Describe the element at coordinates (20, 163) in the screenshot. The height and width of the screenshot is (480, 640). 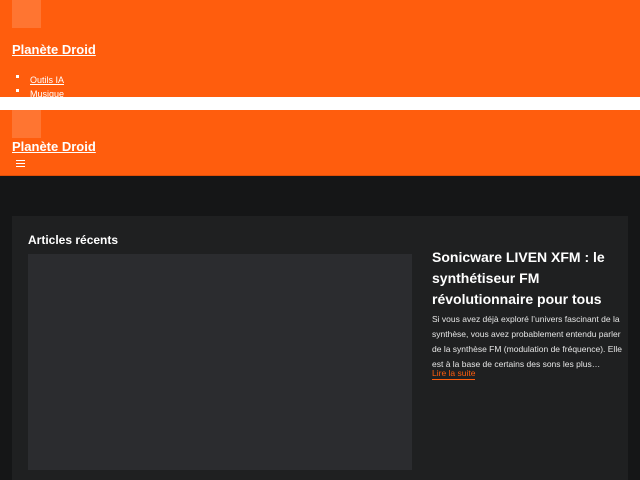
I see `hamburger-menu-icon` at that location.